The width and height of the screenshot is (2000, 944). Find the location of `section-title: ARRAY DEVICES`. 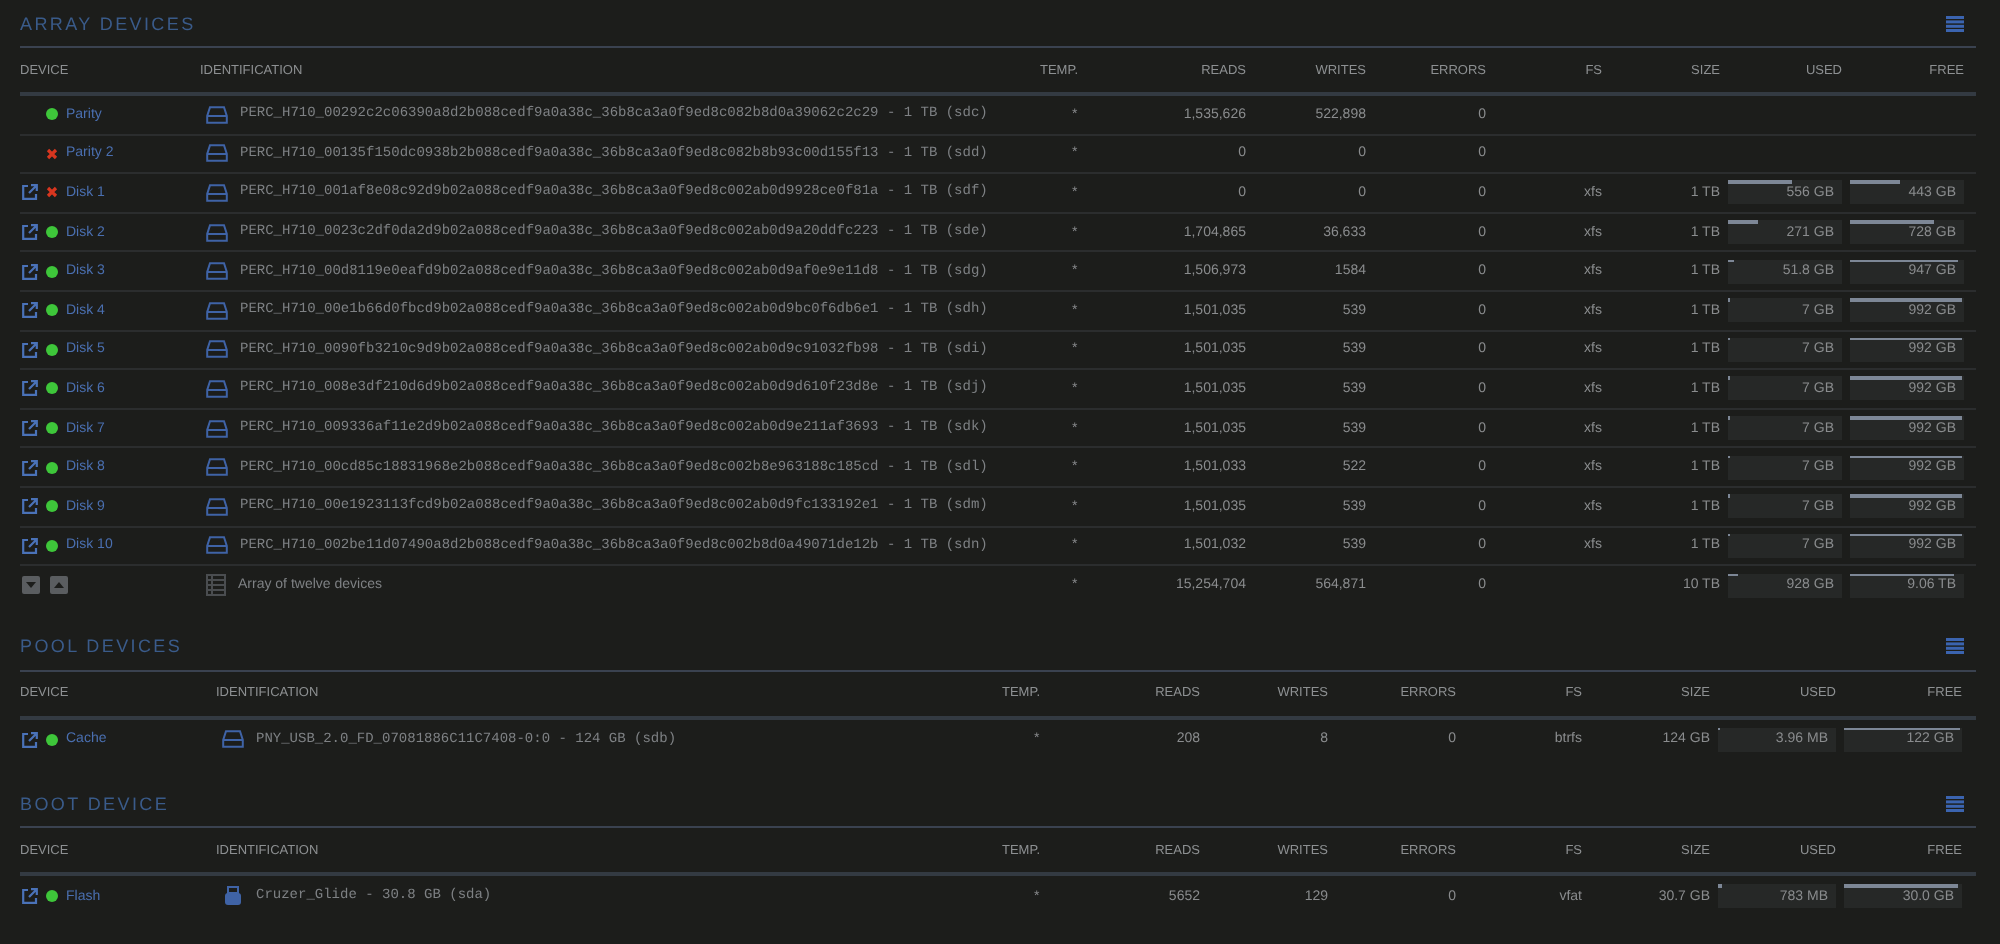

section-title: ARRAY DEVICES is located at coordinates (108, 23).